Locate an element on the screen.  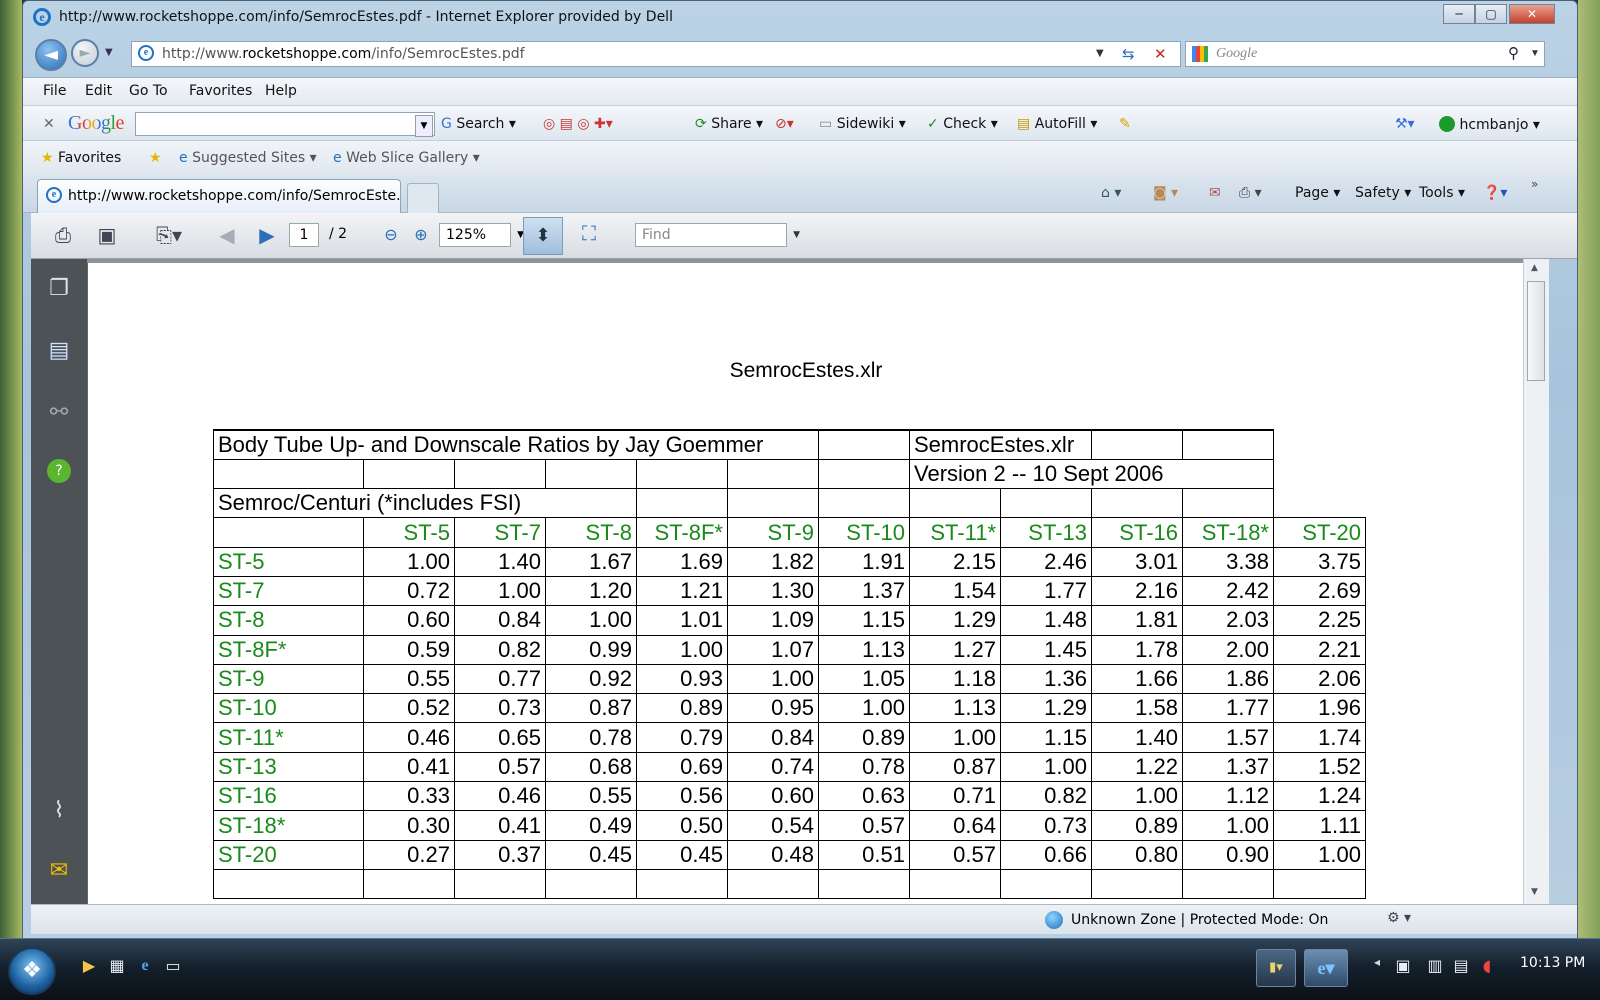
pdf-save-icon: ▣ is located at coordinates (107, 236).